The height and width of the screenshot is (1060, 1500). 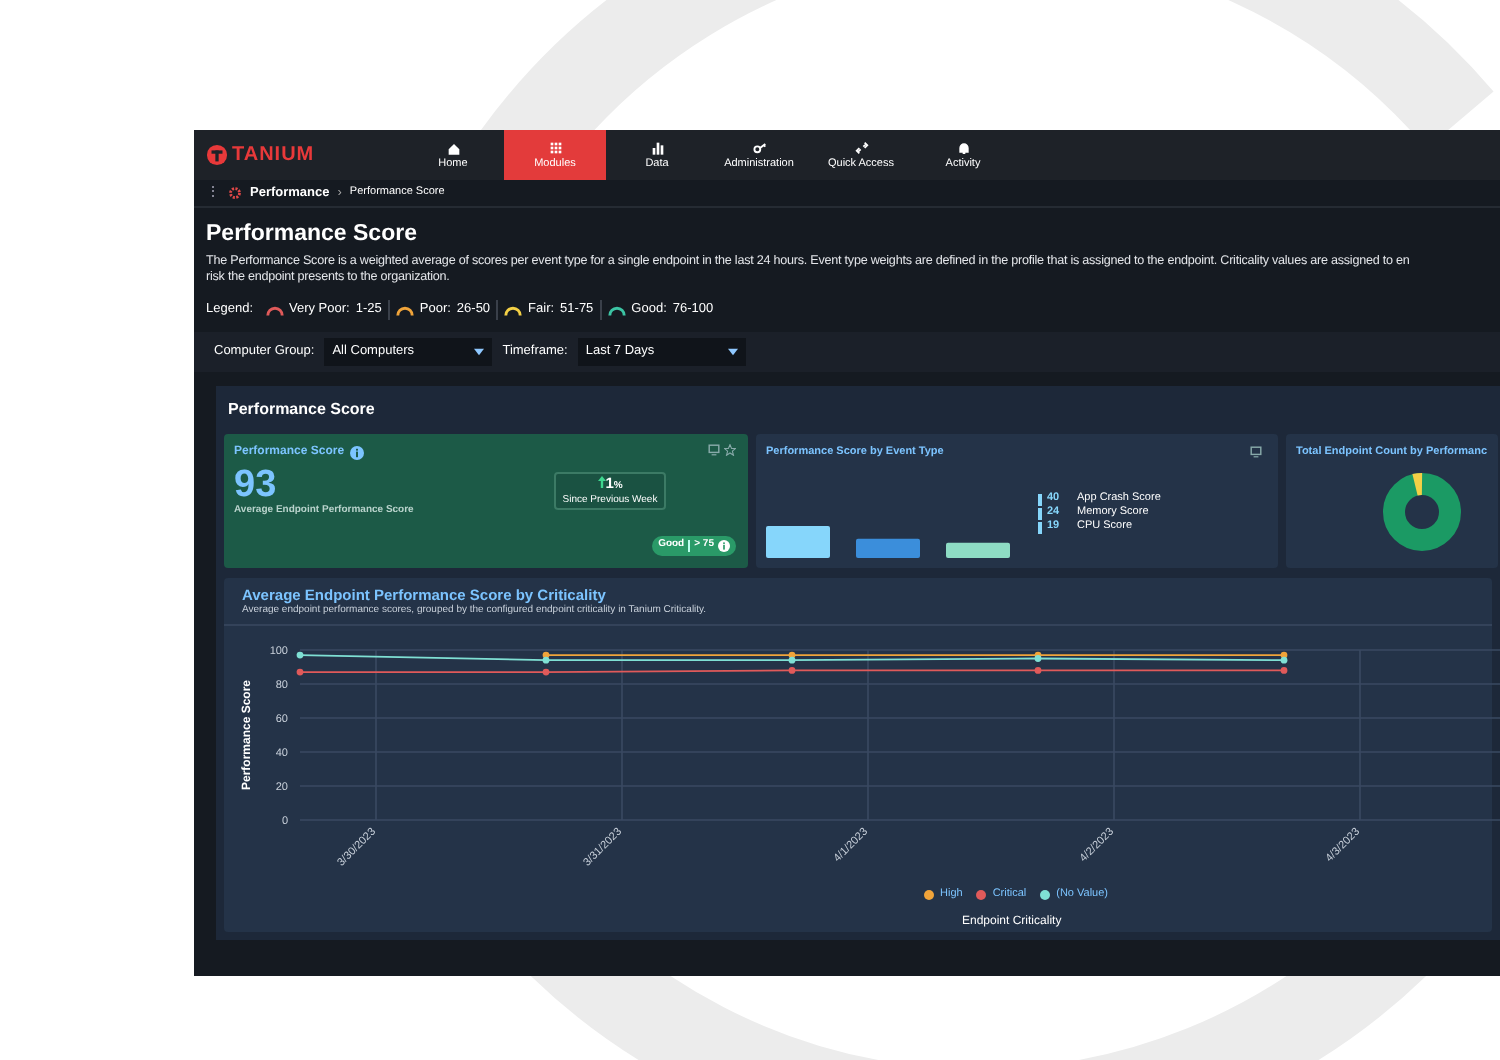 What do you see at coordinates (301, 410) in the screenshot?
I see `section-title: Performance Score` at bounding box center [301, 410].